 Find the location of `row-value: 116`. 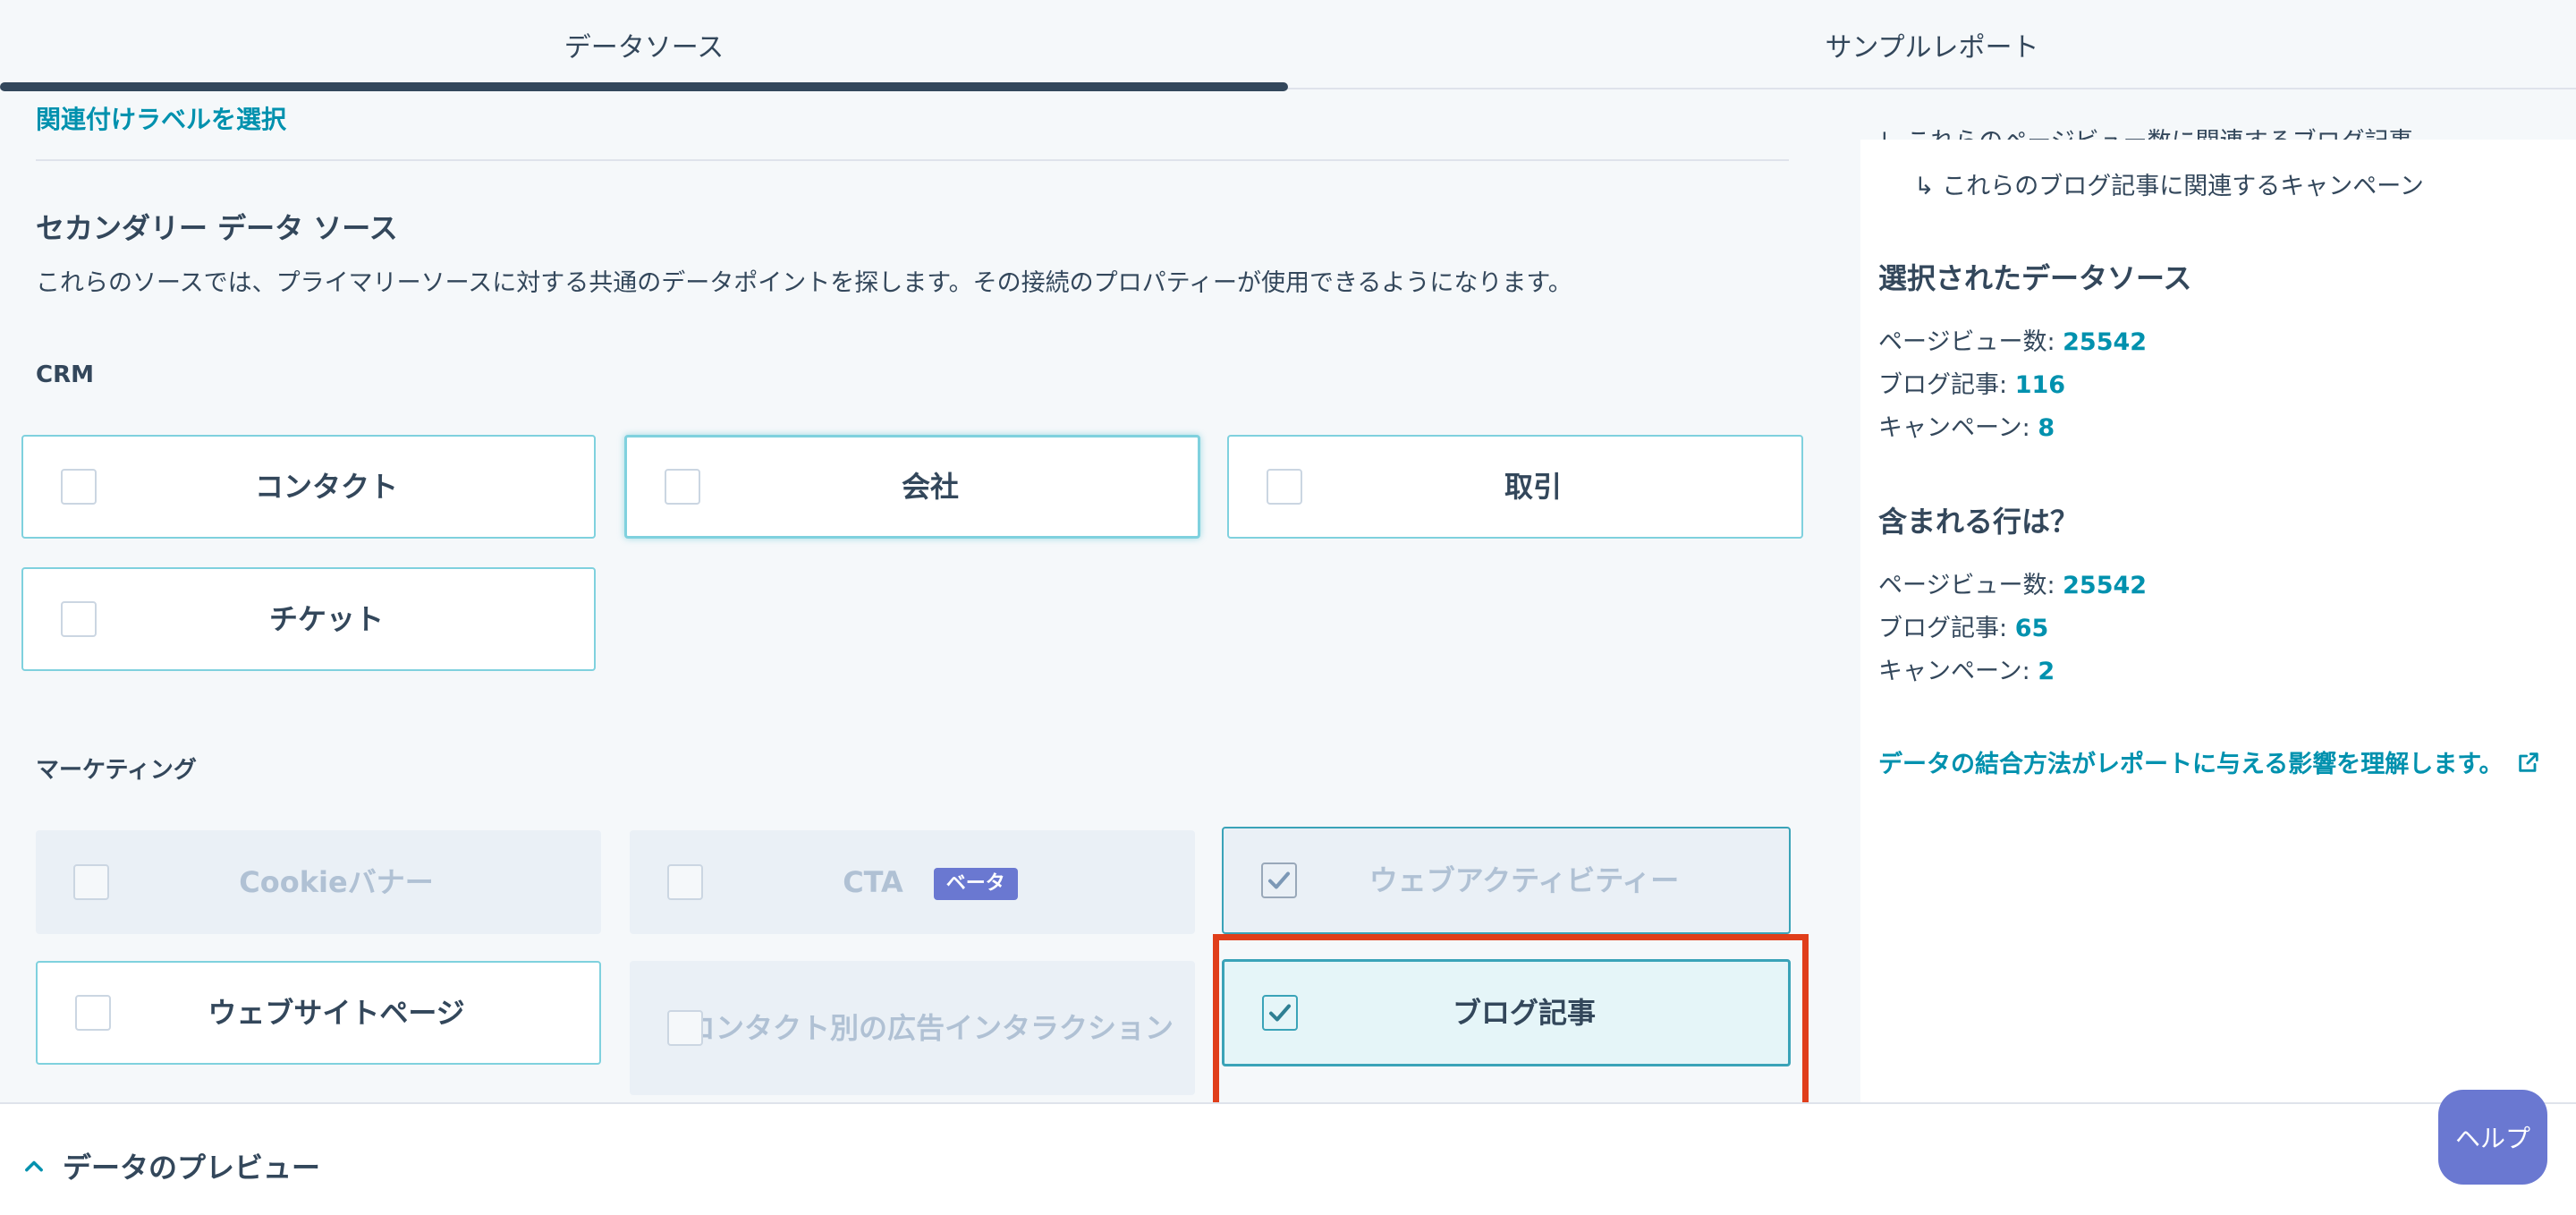

row-value: 116 is located at coordinates (2040, 385).